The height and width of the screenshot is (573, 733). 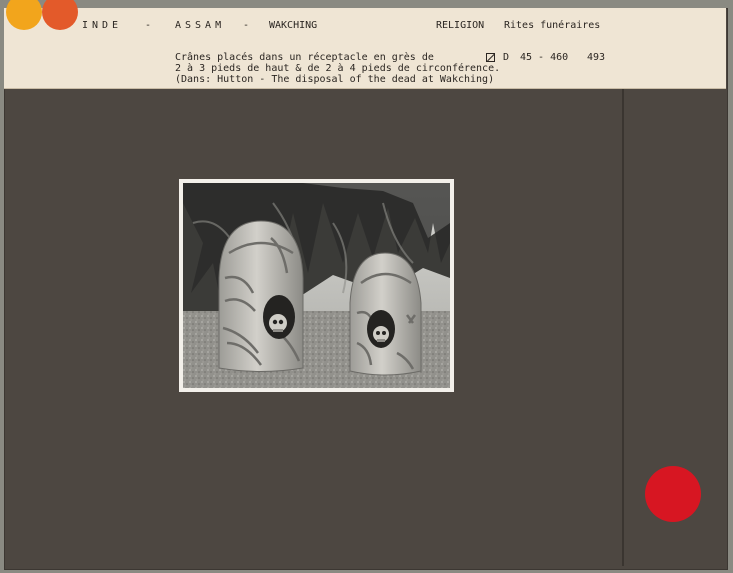 What do you see at coordinates (506, 57) in the screenshot?
I see `reference-prefix: D` at bounding box center [506, 57].